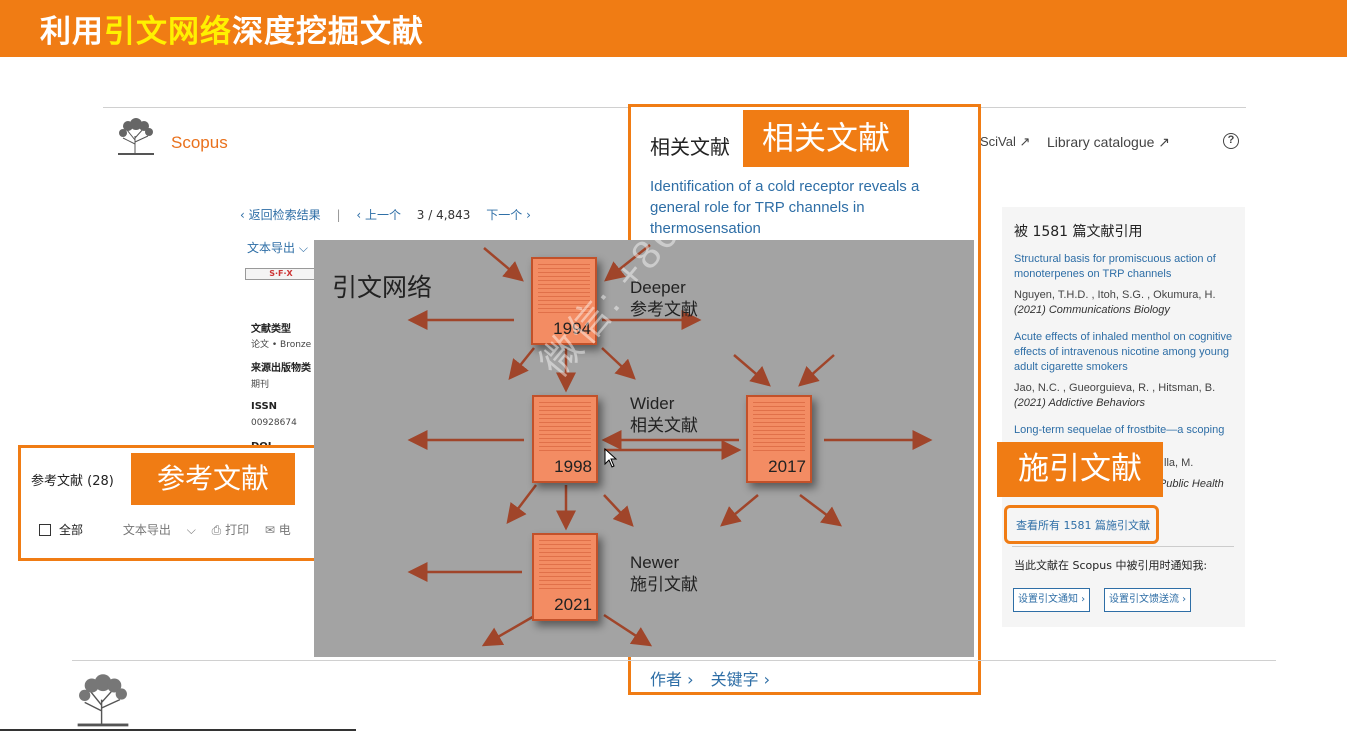 The height and width of the screenshot is (732, 1347). I want to click on library-catalogue-link: Library catalogue ↗, so click(1108, 142).